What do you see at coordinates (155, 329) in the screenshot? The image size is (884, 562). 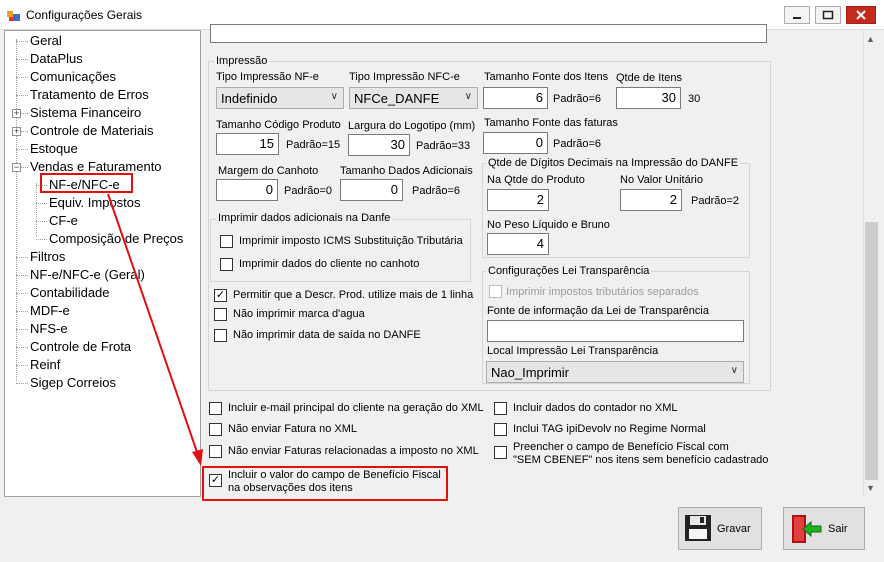 I see `annotation-arrow` at bounding box center [155, 329].